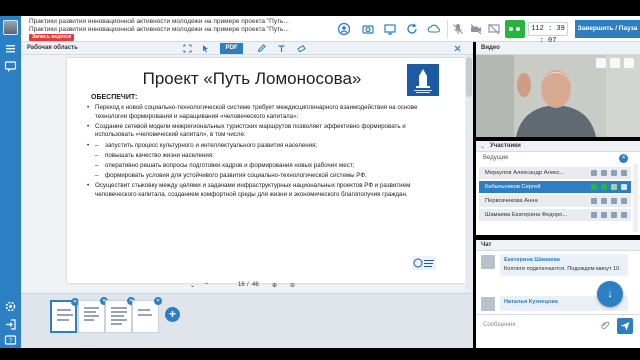 This screenshot has width=640, height=360. I want to click on tab-pdf: PDF, so click(231, 48).